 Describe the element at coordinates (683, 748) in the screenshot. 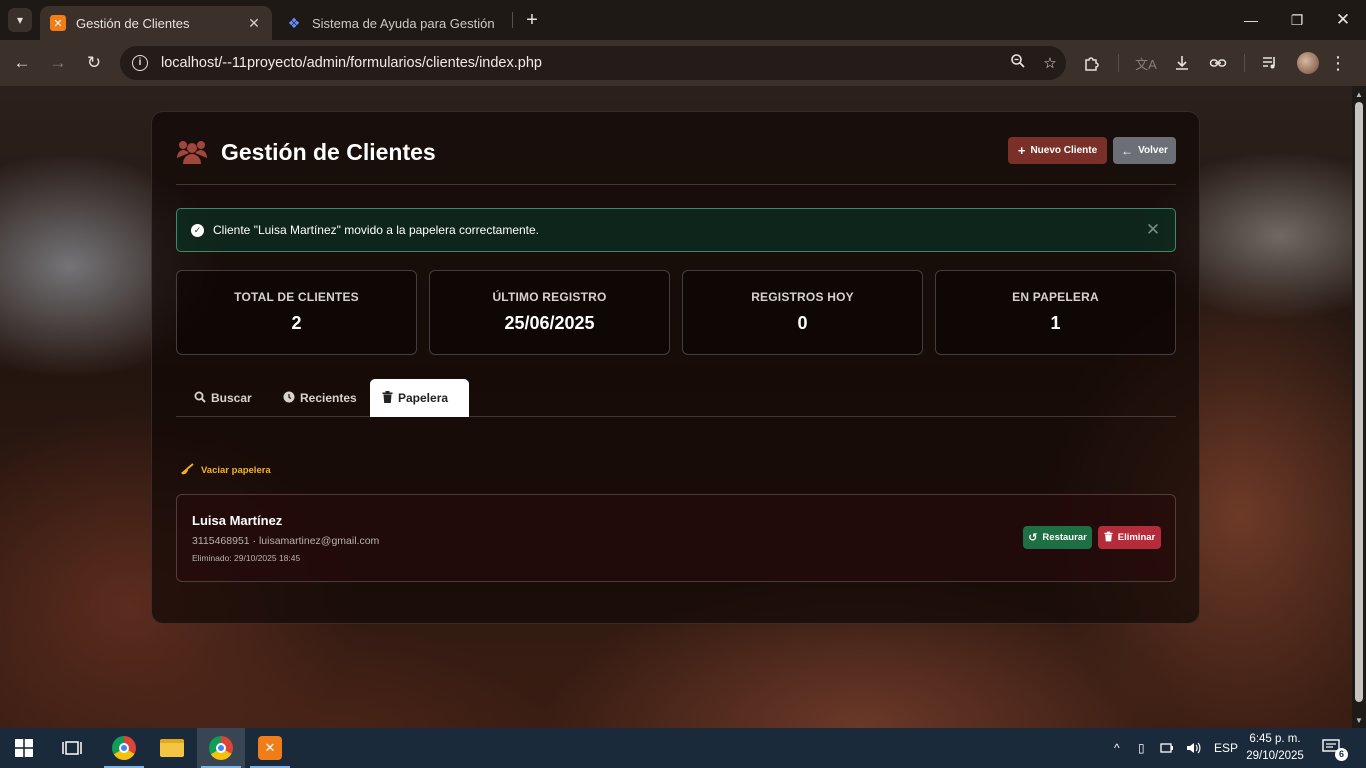

I see `windows-taskbar: ✕ ^ ▯ ESP 6:45 p. m. 29/10/2025 6` at that location.